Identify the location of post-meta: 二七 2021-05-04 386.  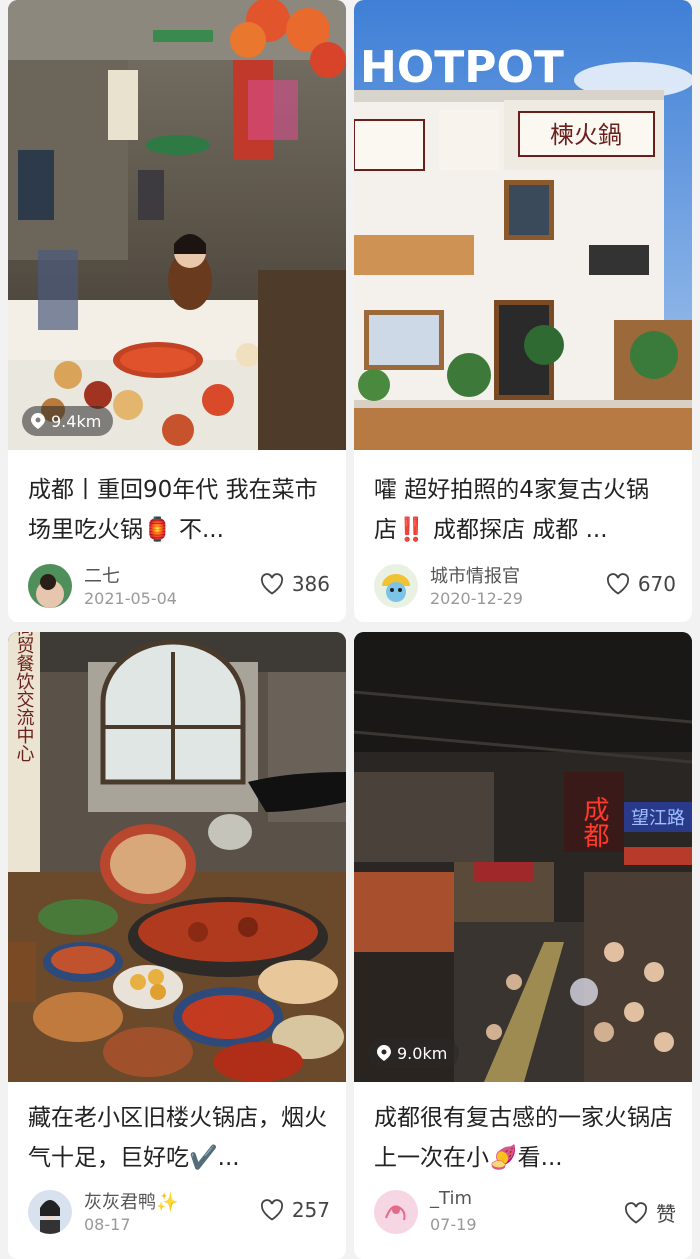
(179, 586).